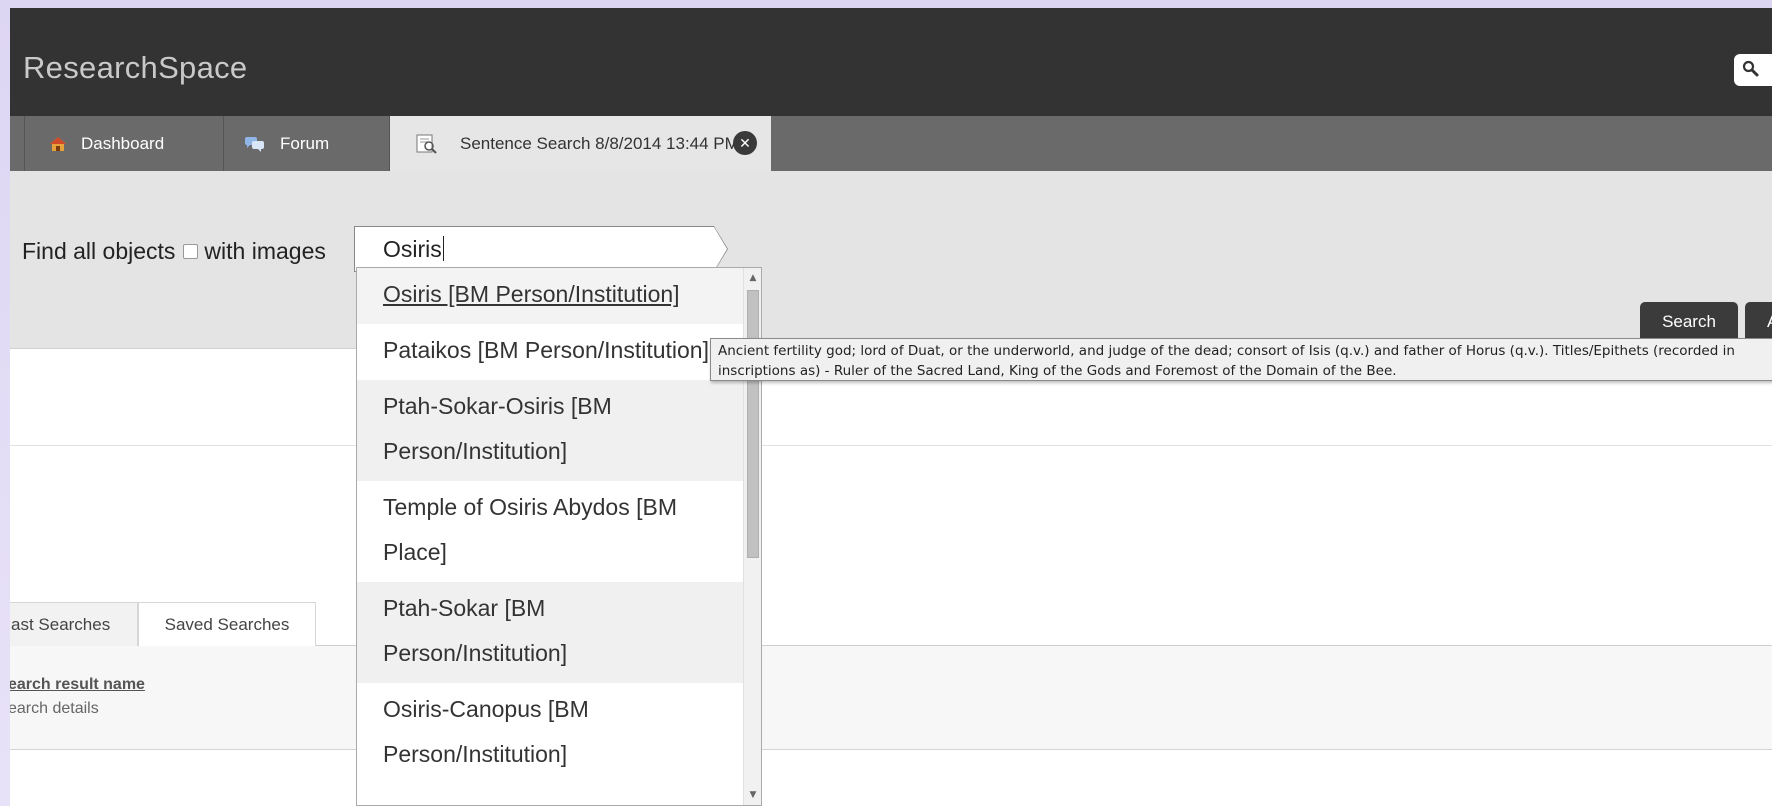  I want to click on close-icon: ✕, so click(745, 143).